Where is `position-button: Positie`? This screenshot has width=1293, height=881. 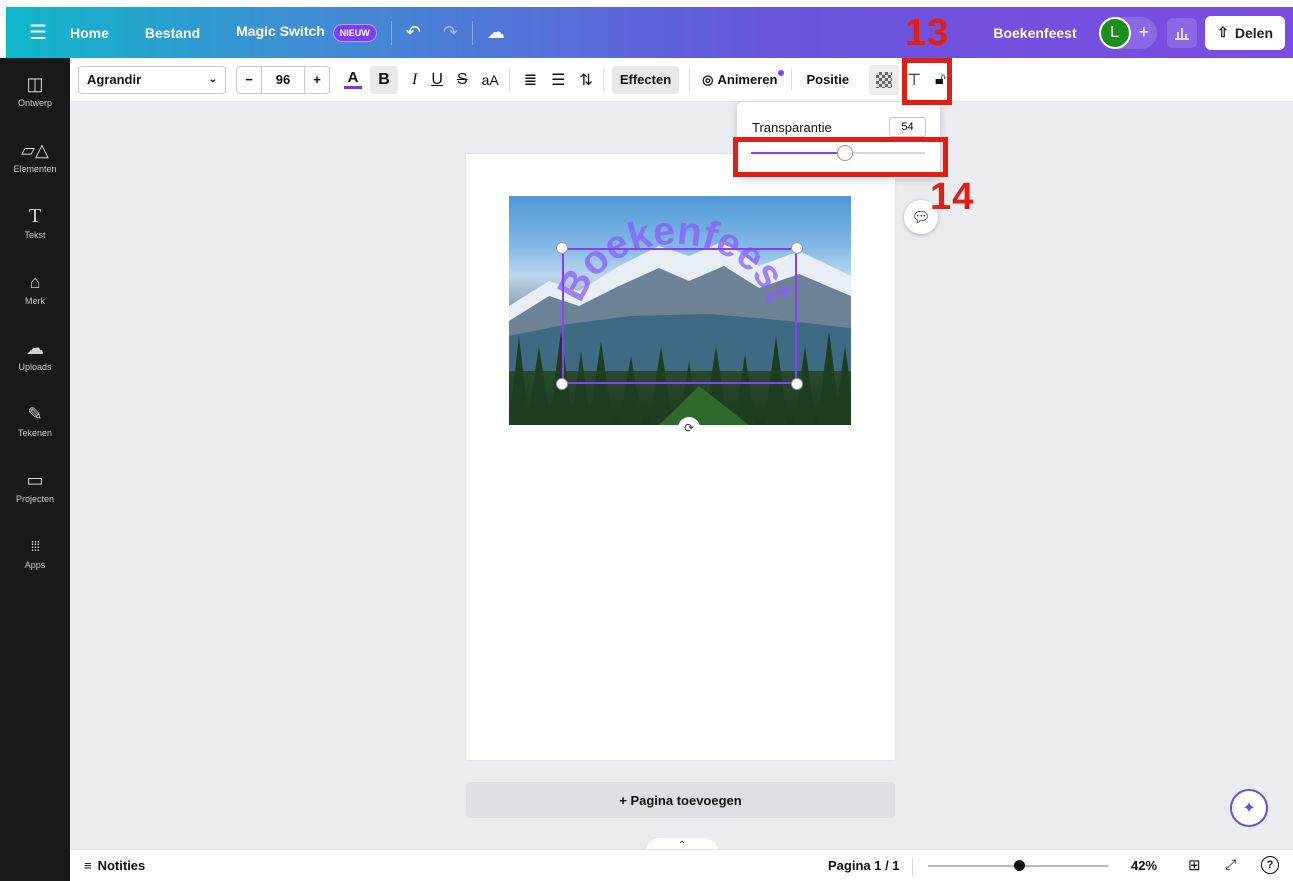 position-button: Positie is located at coordinates (827, 79).